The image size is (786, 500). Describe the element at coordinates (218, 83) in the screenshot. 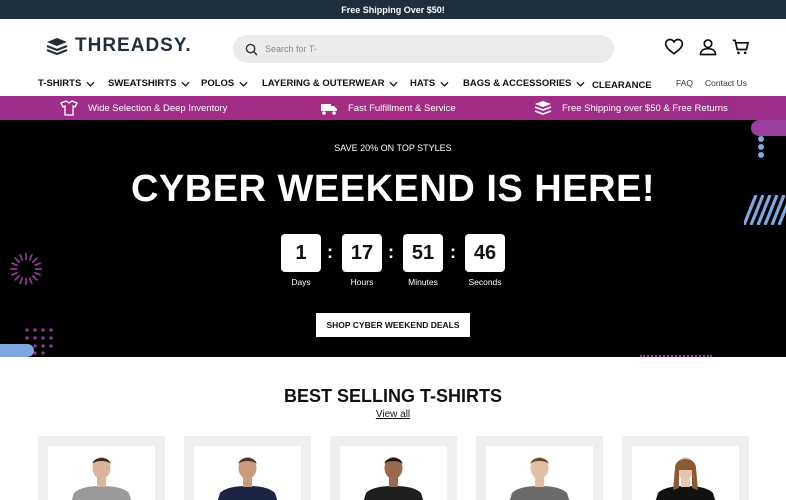

I see `nav-item-label: POLOS` at that location.